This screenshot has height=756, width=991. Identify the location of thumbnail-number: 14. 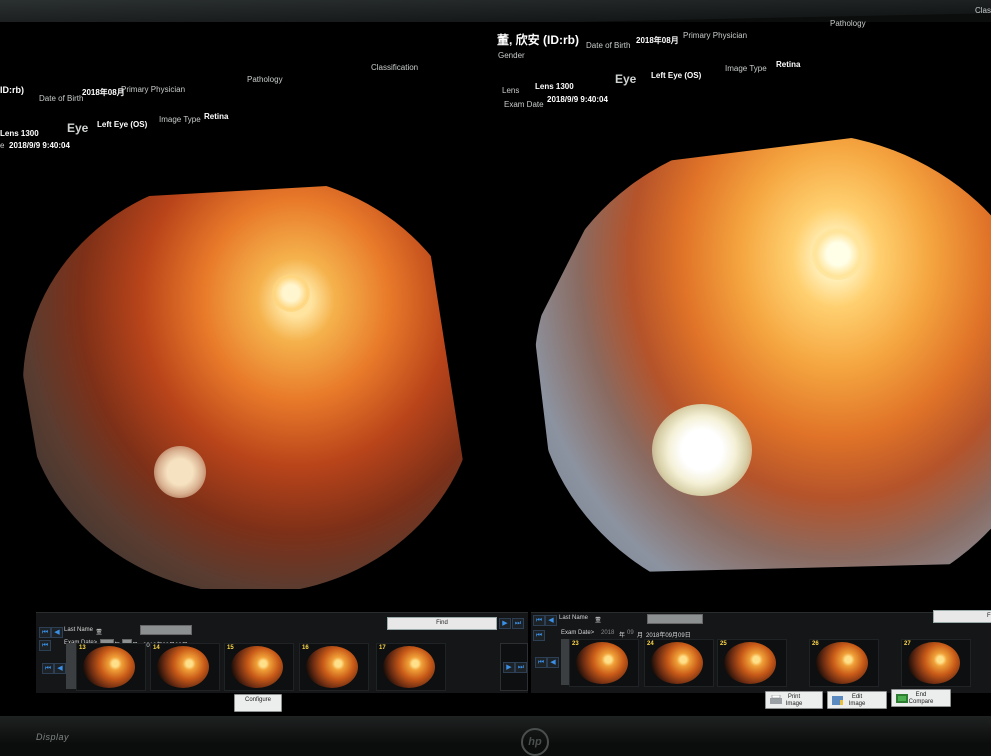
(156, 648).